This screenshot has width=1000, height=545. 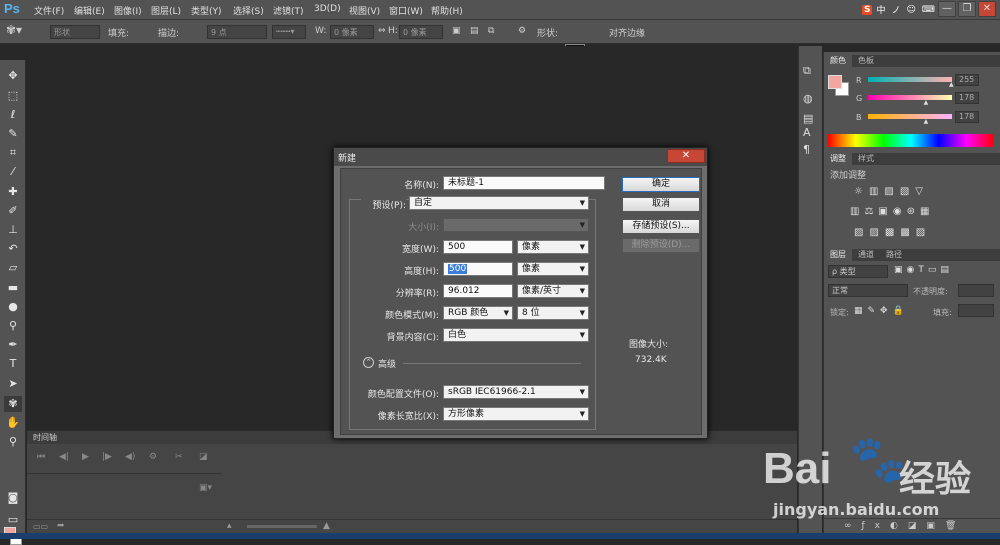 What do you see at coordinates (13, 404) in the screenshot?
I see `custom-shape-tool-icon: ✾` at bounding box center [13, 404].